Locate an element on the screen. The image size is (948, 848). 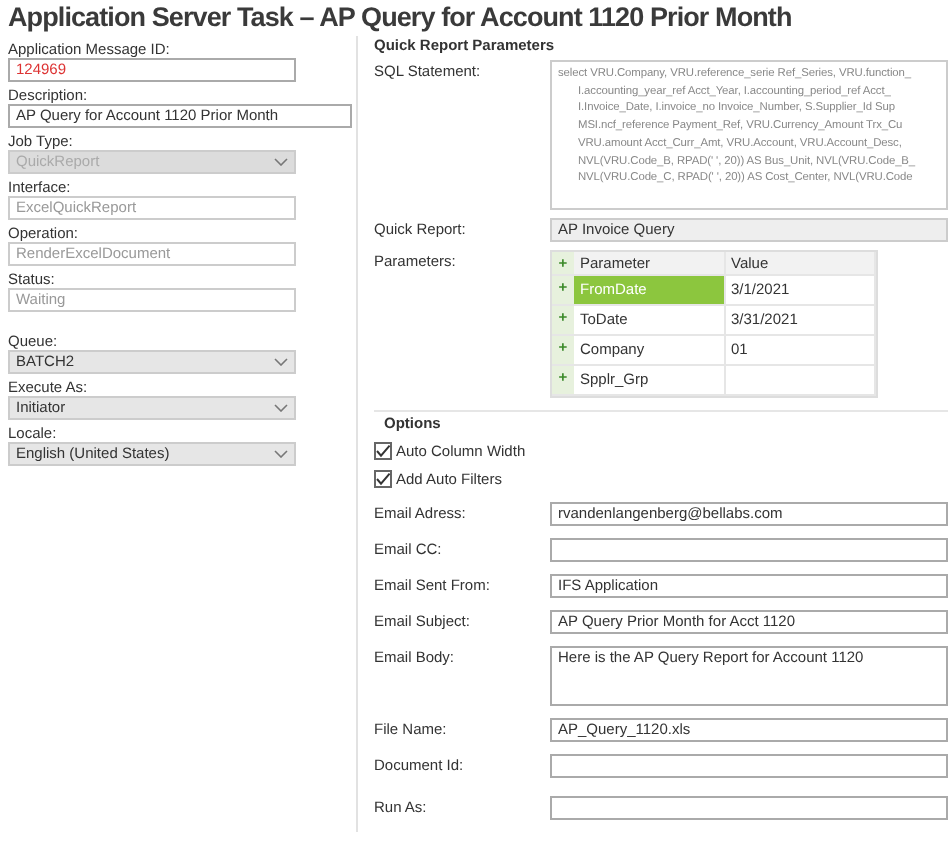
window-title: Application Server Task – AP Query for Account 1120 Prior Month is located at coordinates (400, 18).